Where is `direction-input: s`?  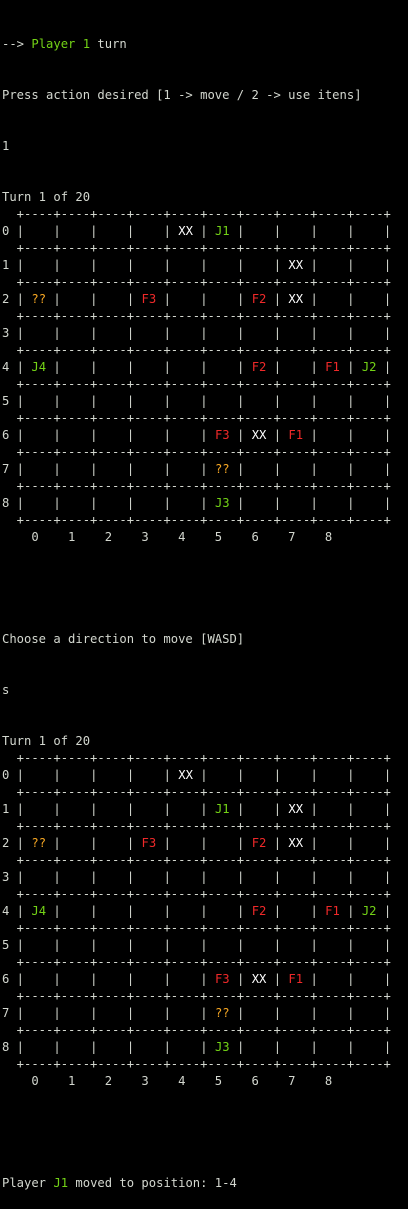 direction-input: s is located at coordinates (205, 690).